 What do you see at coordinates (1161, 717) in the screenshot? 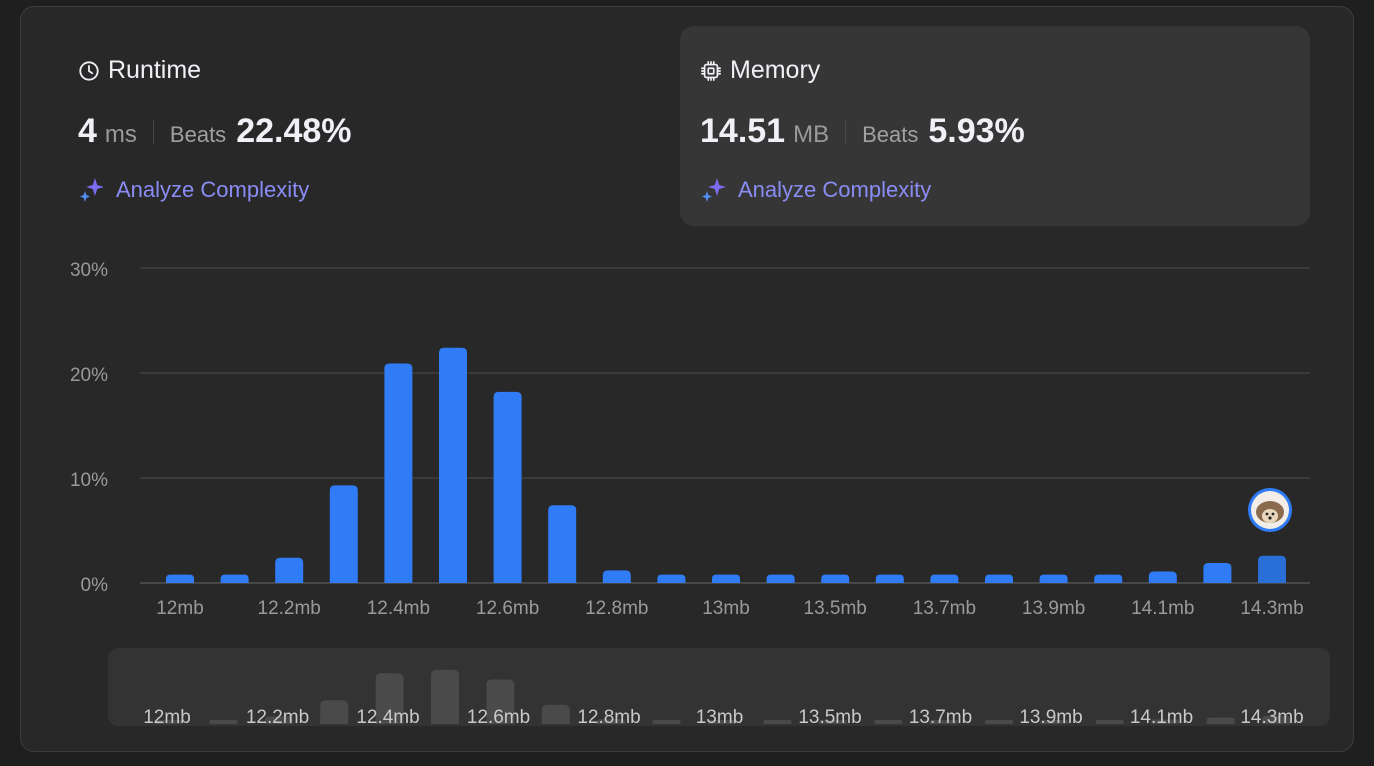
I see `minimap-tick-label: 14.1mb` at bounding box center [1161, 717].